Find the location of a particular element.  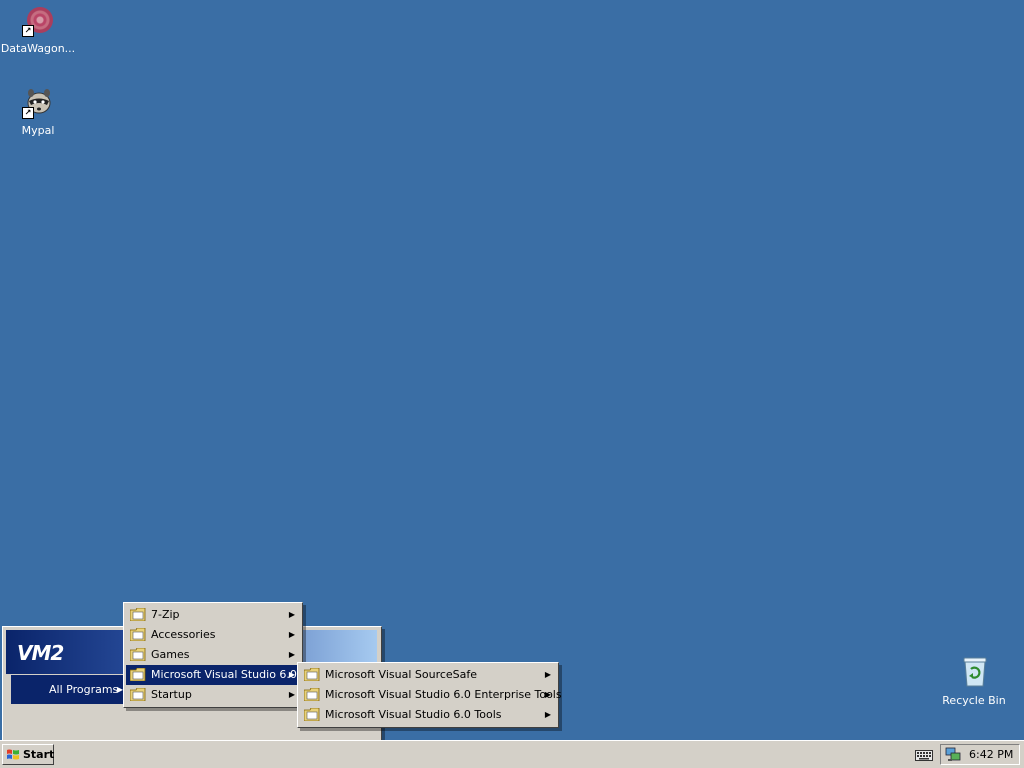

menu-item-startup: Startup ▶ is located at coordinates (213, 695).